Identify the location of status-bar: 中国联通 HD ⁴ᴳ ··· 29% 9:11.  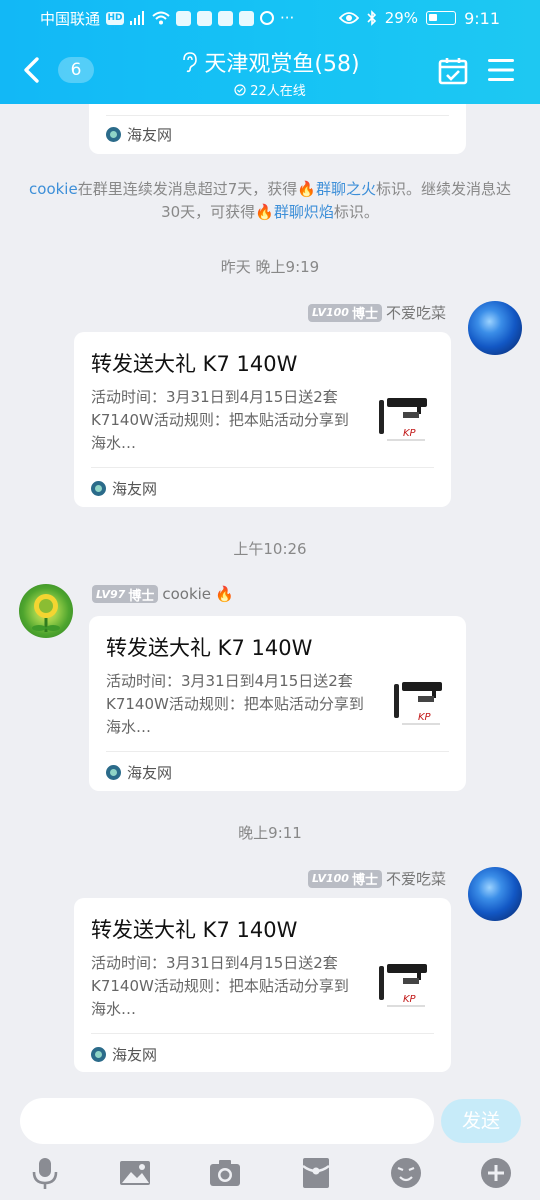
(270, 18).